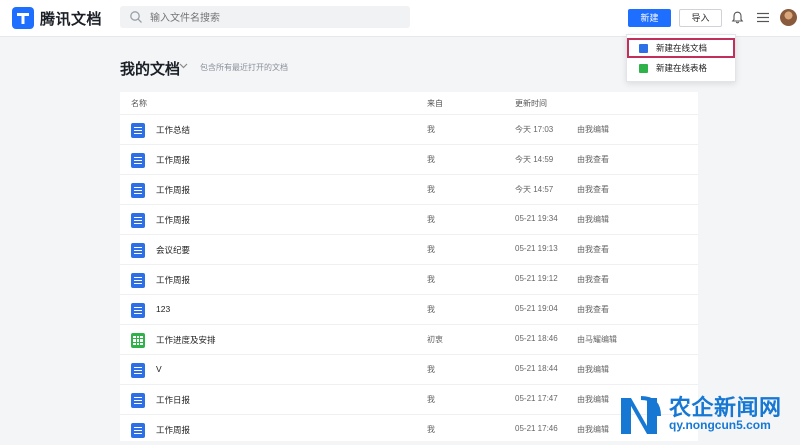 The height and width of the screenshot is (445, 800). What do you see at coordinates (534, 189) in the screenshot?
I see `file-updated-time: 今天 14:57` at bounding box center [534, 189].